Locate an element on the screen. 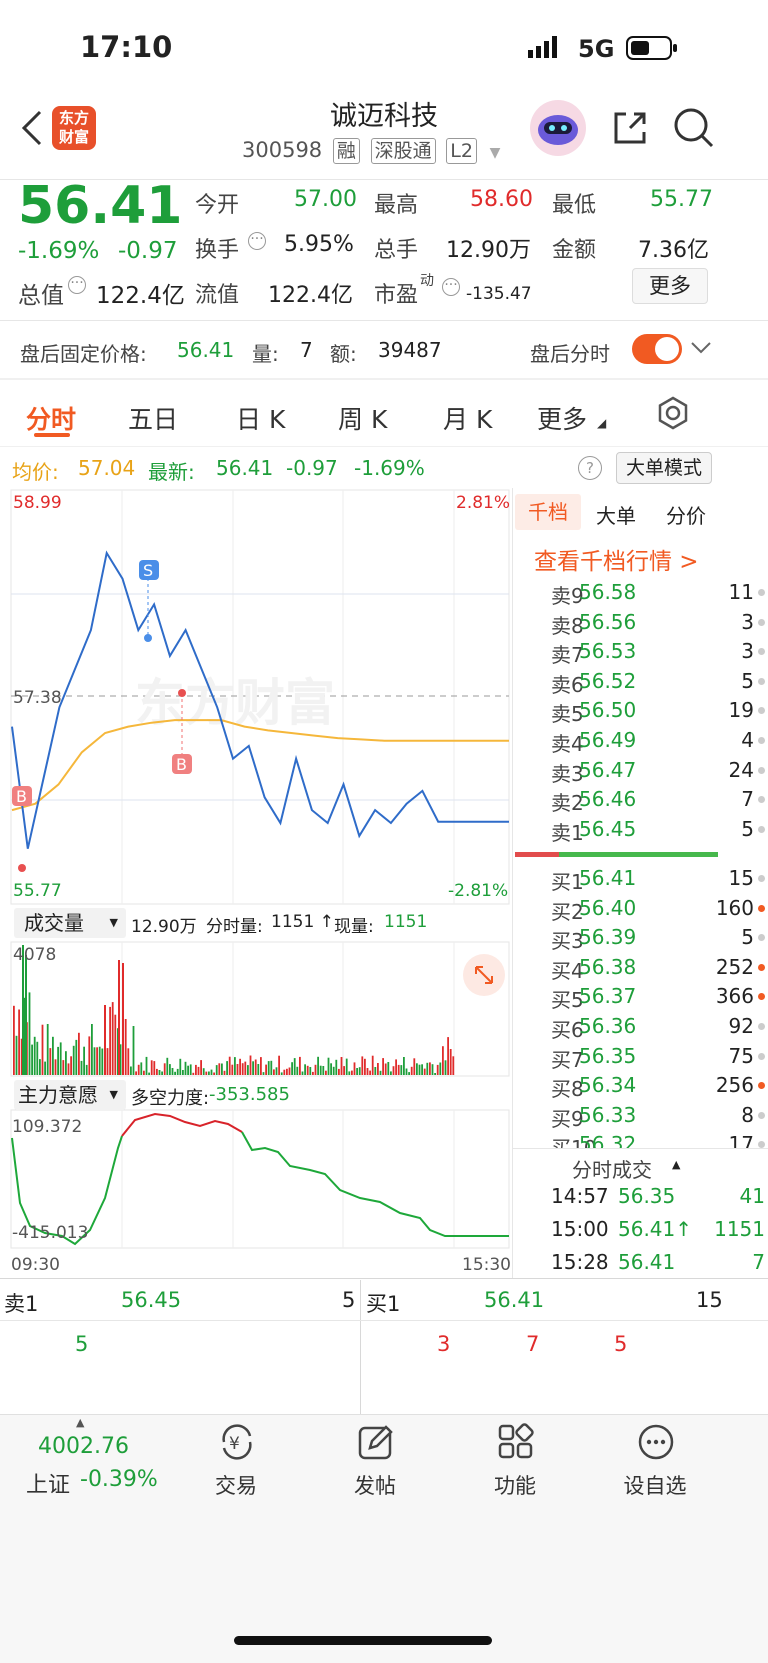  bid-row-price: 56.37 is located at coordinates (608, 996).